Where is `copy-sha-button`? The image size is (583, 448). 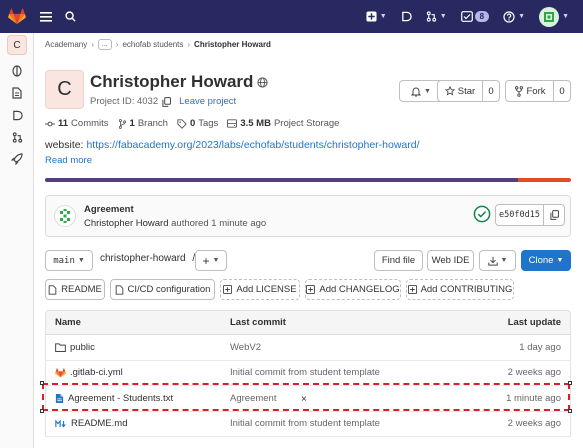 copy-sha-button is located at coordinates (553, 215).